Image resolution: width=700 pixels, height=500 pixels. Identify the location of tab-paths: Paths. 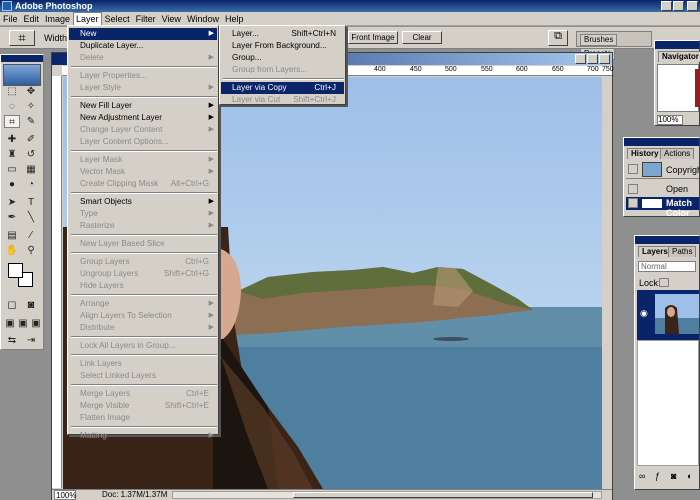
(682, 251).